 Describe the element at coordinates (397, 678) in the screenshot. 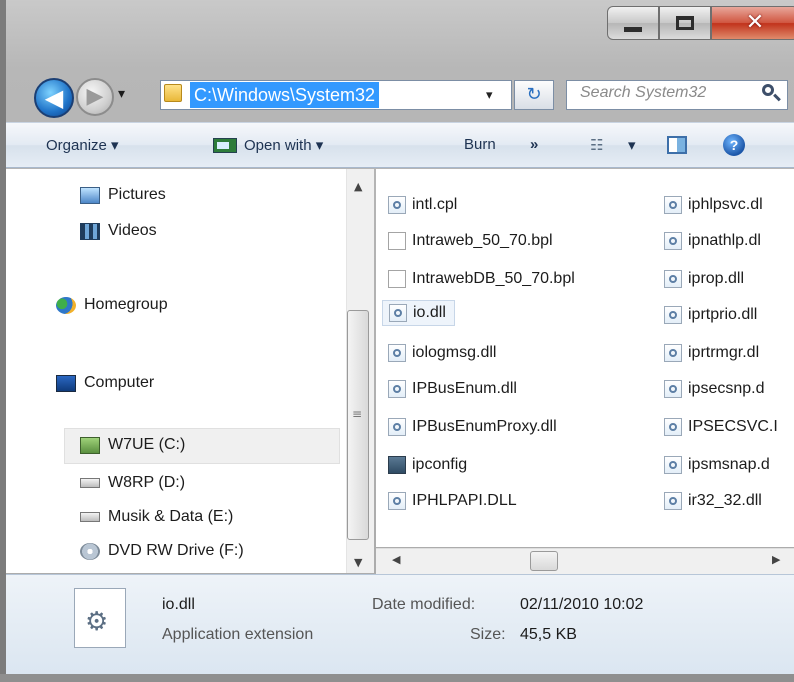

I see `window-bottom-border` at that location.